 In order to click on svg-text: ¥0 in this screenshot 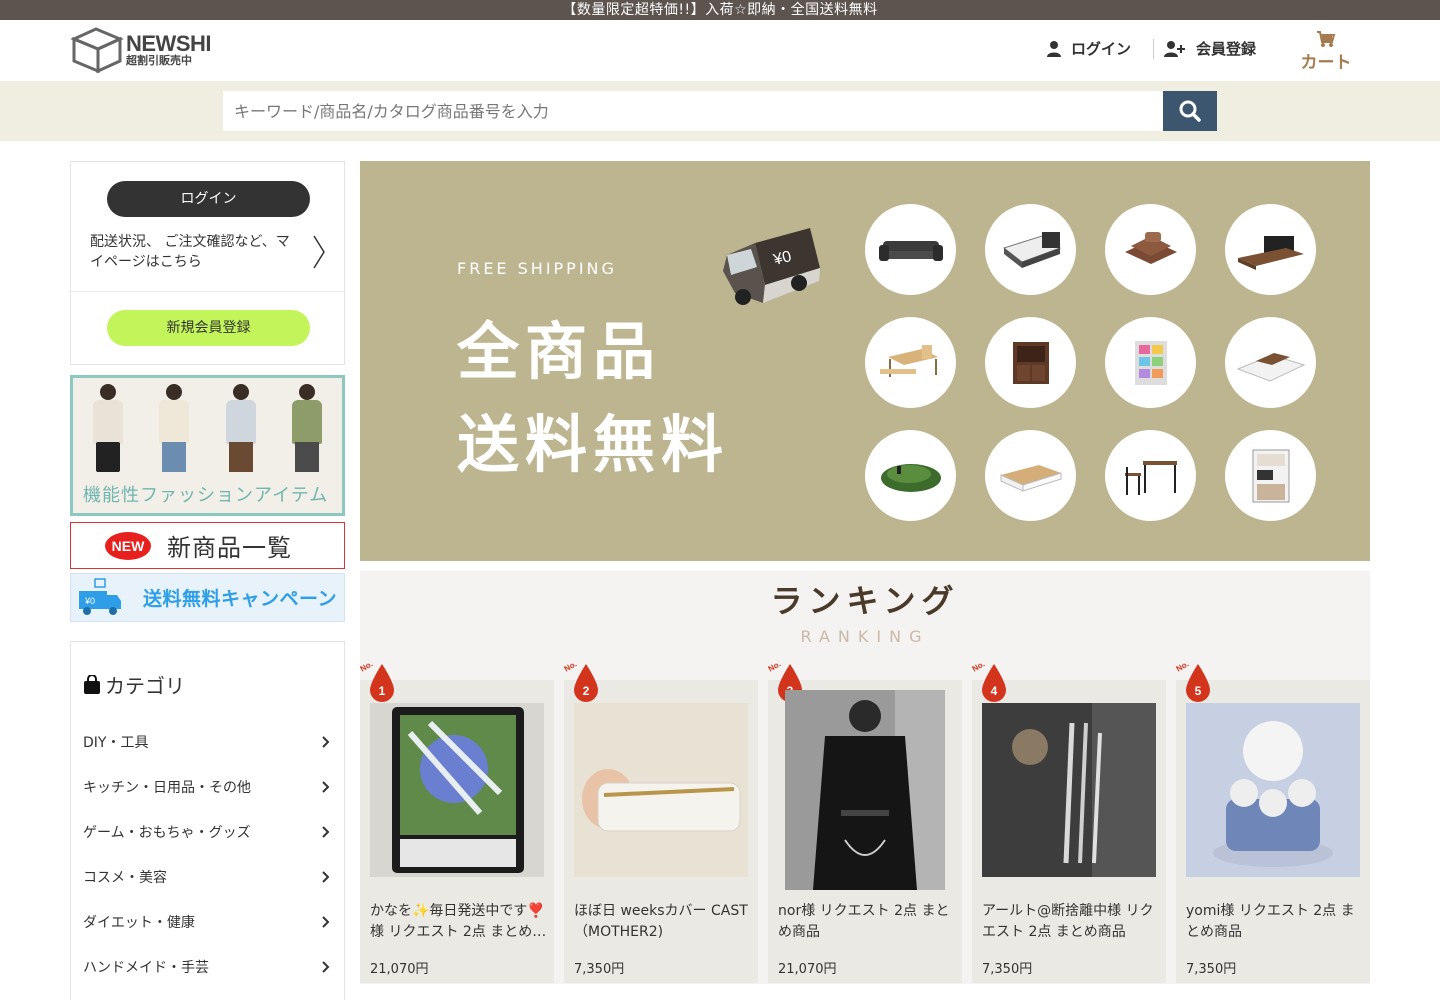, I will do `click(89, 601)`.